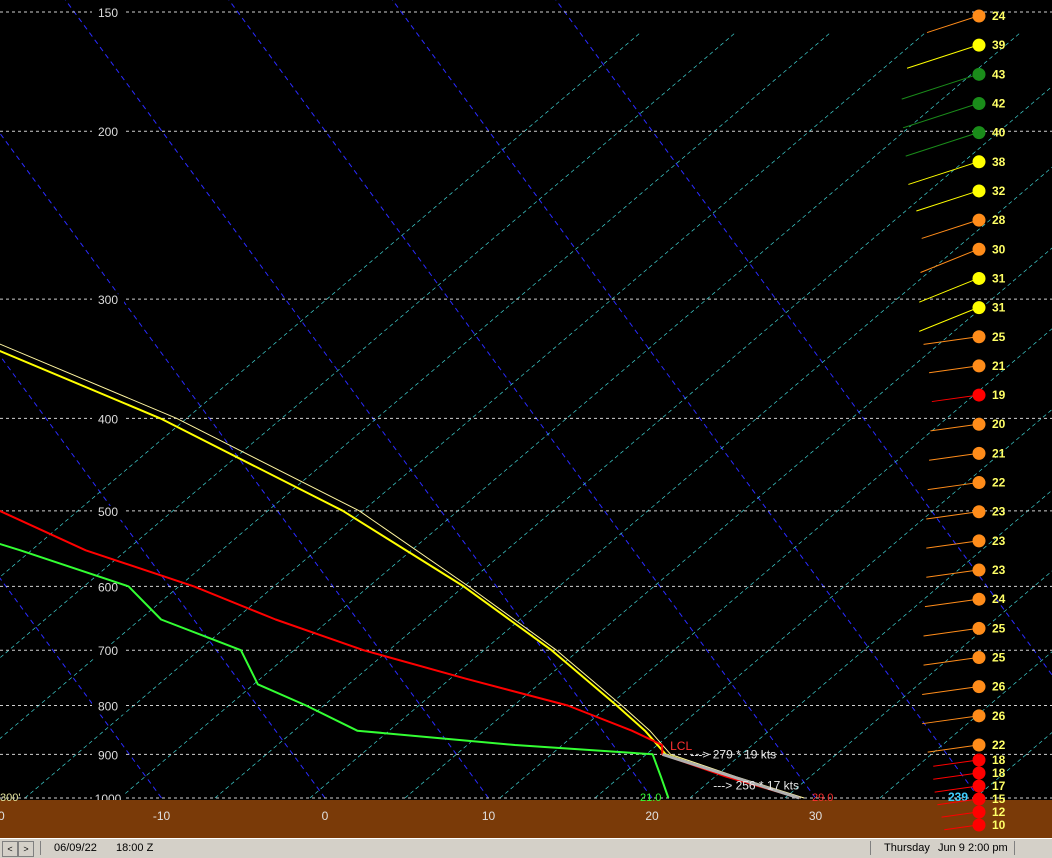 This screenshot has height=858, width=1052. Describe the element at coordinates (999, 825) in the screenshot. I see `wind-speed-label: 10` at that location.